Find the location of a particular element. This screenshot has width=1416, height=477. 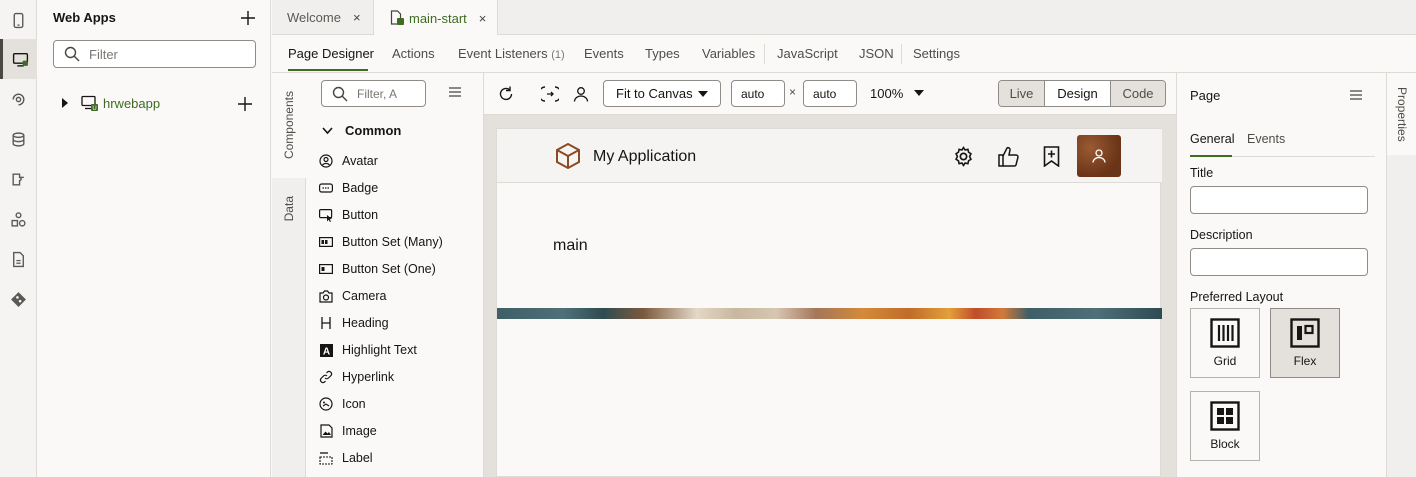

bookmark-add-icon is located at coordinates (1051, 156).